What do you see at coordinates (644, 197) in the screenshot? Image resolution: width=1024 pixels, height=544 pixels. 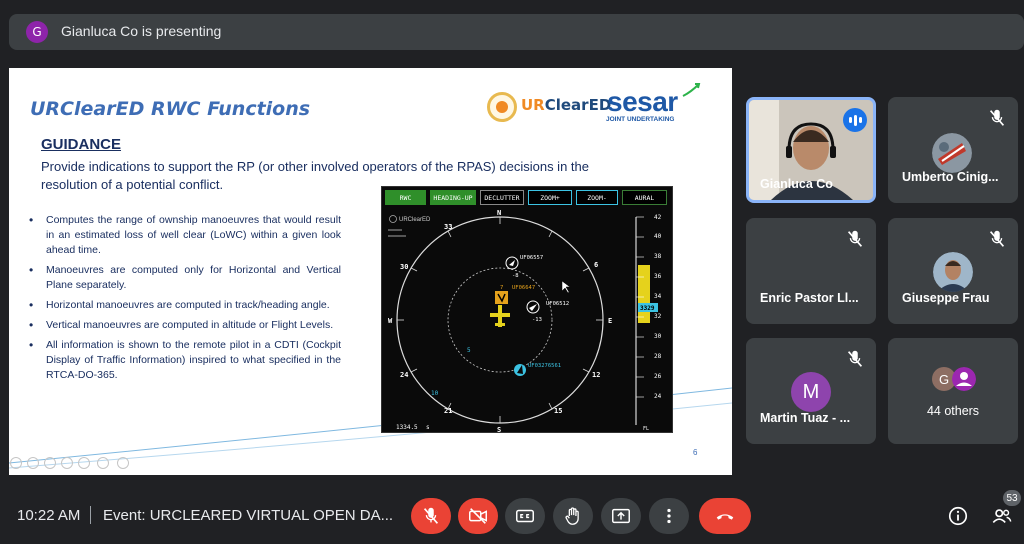 I see `aural-button: AURAL` at bounding box center [644, 197].